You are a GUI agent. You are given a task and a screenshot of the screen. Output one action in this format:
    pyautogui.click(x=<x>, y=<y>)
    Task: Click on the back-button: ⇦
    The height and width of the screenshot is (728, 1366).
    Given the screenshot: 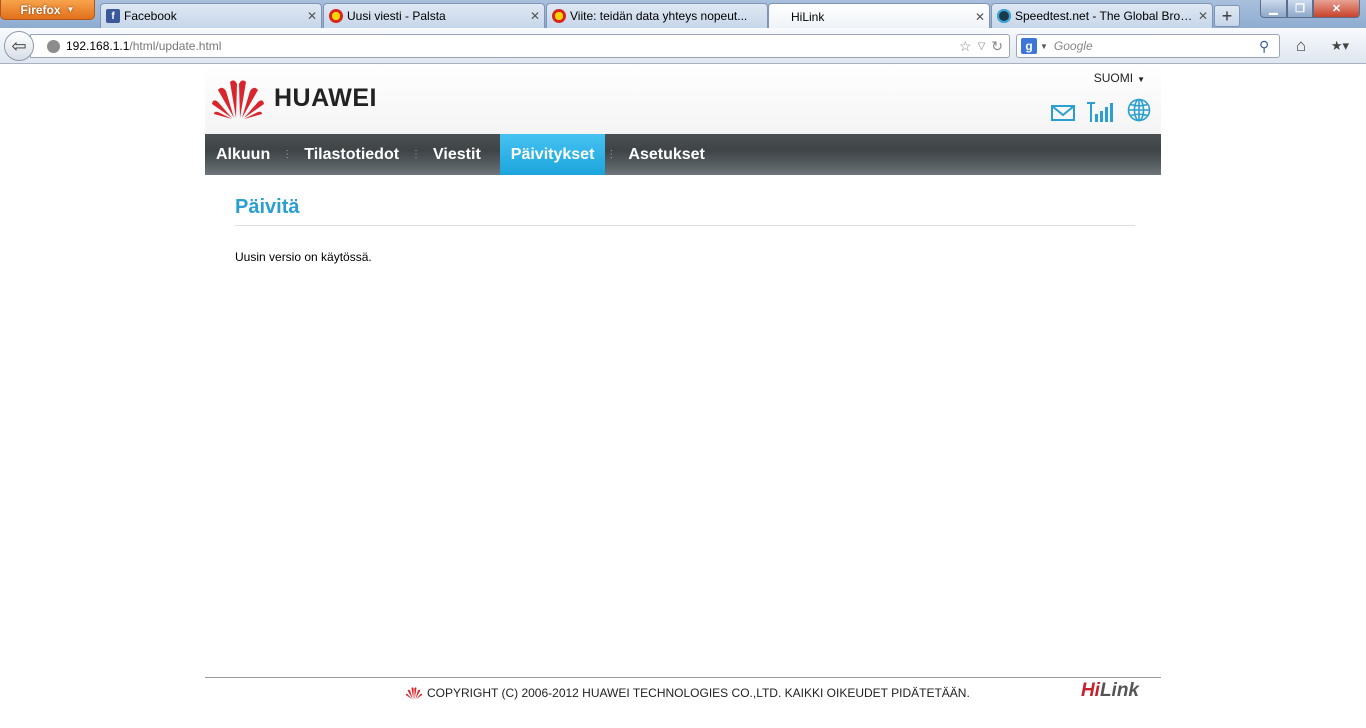 What is the action you would take?
    pyautogui.click(x=19, y=46)
    